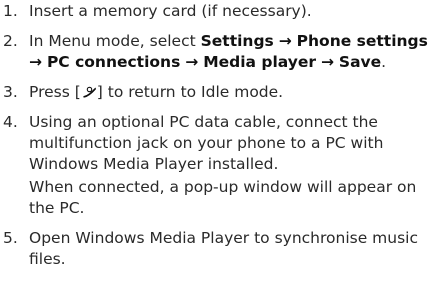 The width and height of the screenshot is (439, 307). What do you see at coordinates (10, 41) in the screenshot?
I see `step-number: 2.` at bounding box center [10, 41].